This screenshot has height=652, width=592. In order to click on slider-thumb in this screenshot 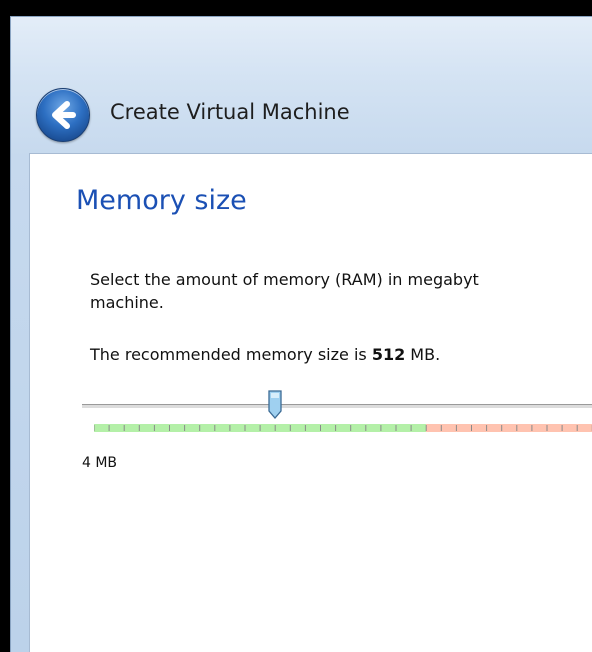, I will do `click(275, 407)`.